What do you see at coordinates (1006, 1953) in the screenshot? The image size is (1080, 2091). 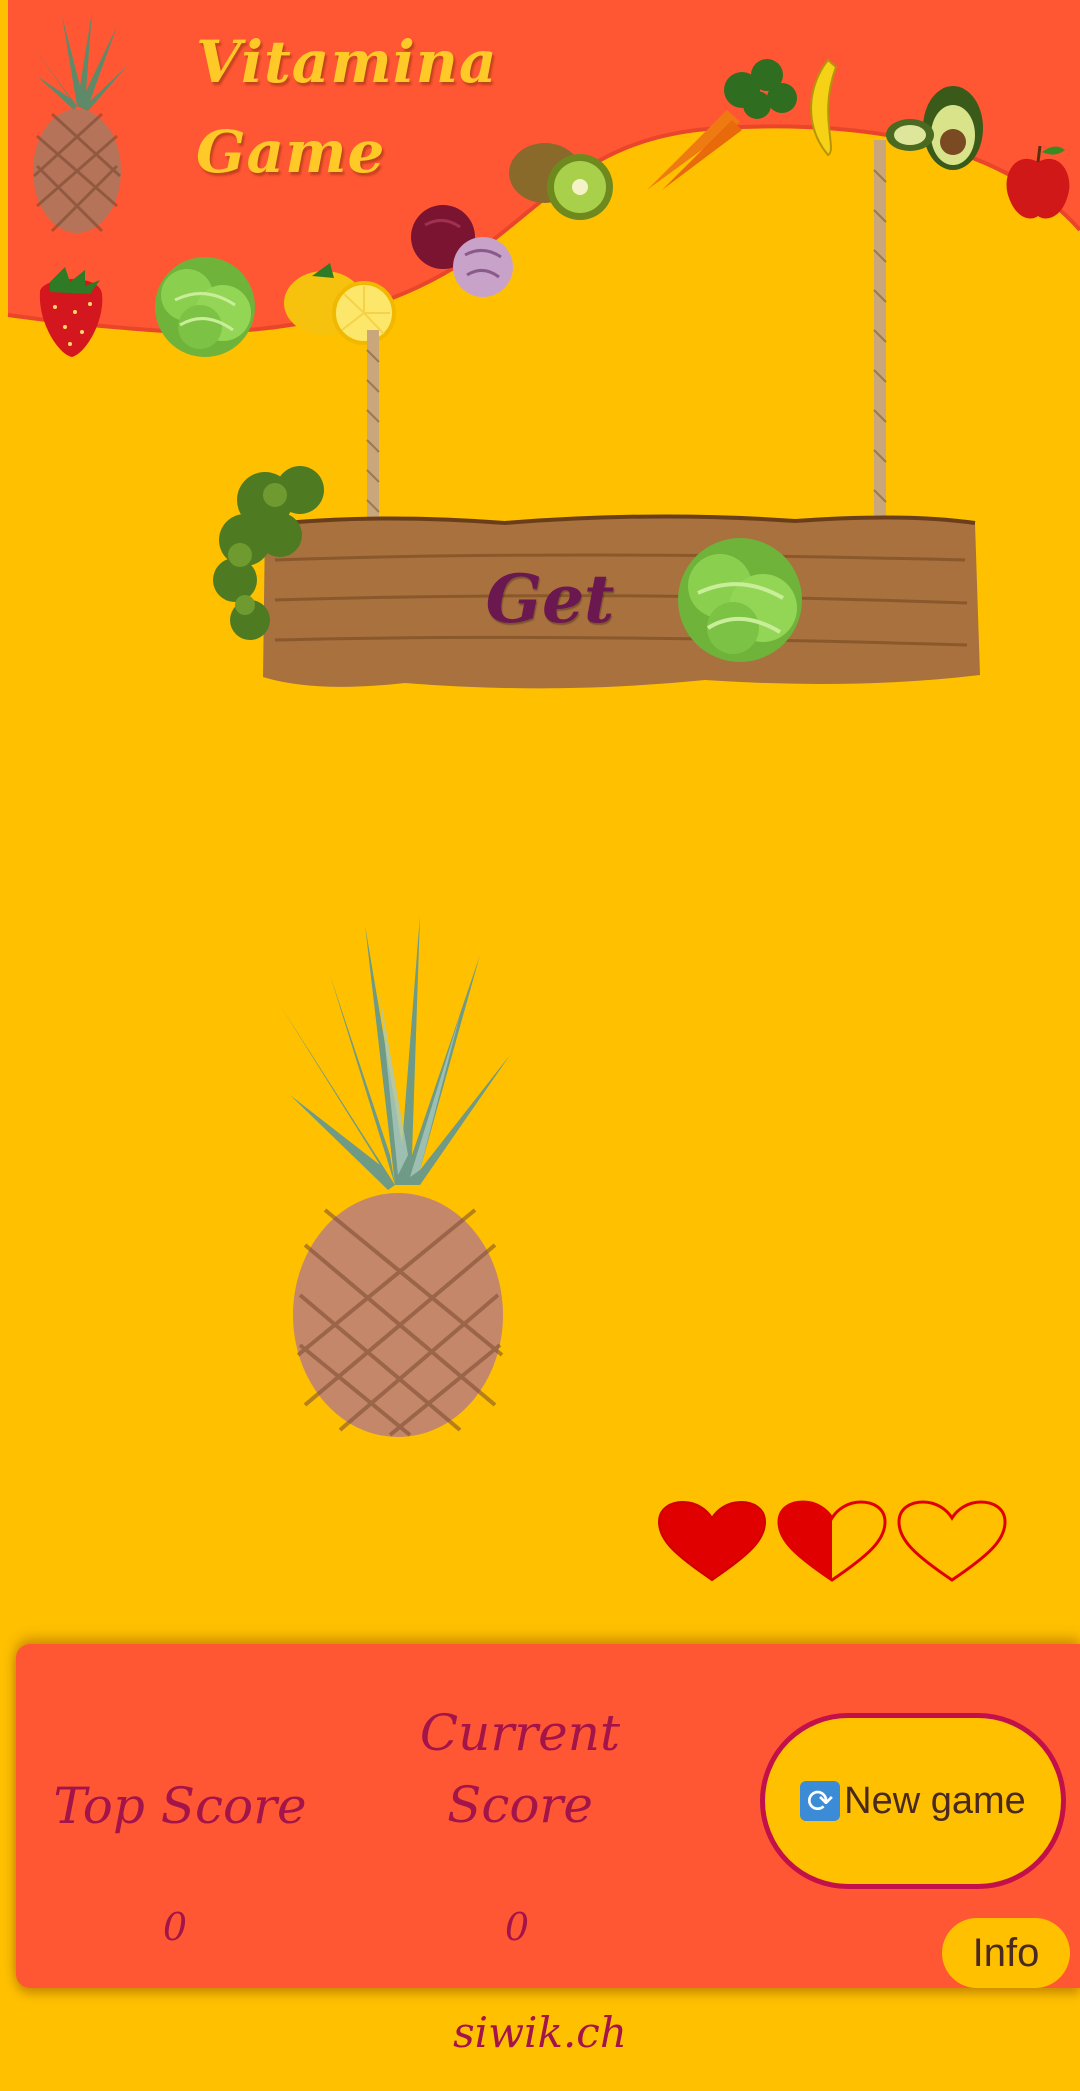 I see `info-button: Info` at bounding box center [1006, 1953].